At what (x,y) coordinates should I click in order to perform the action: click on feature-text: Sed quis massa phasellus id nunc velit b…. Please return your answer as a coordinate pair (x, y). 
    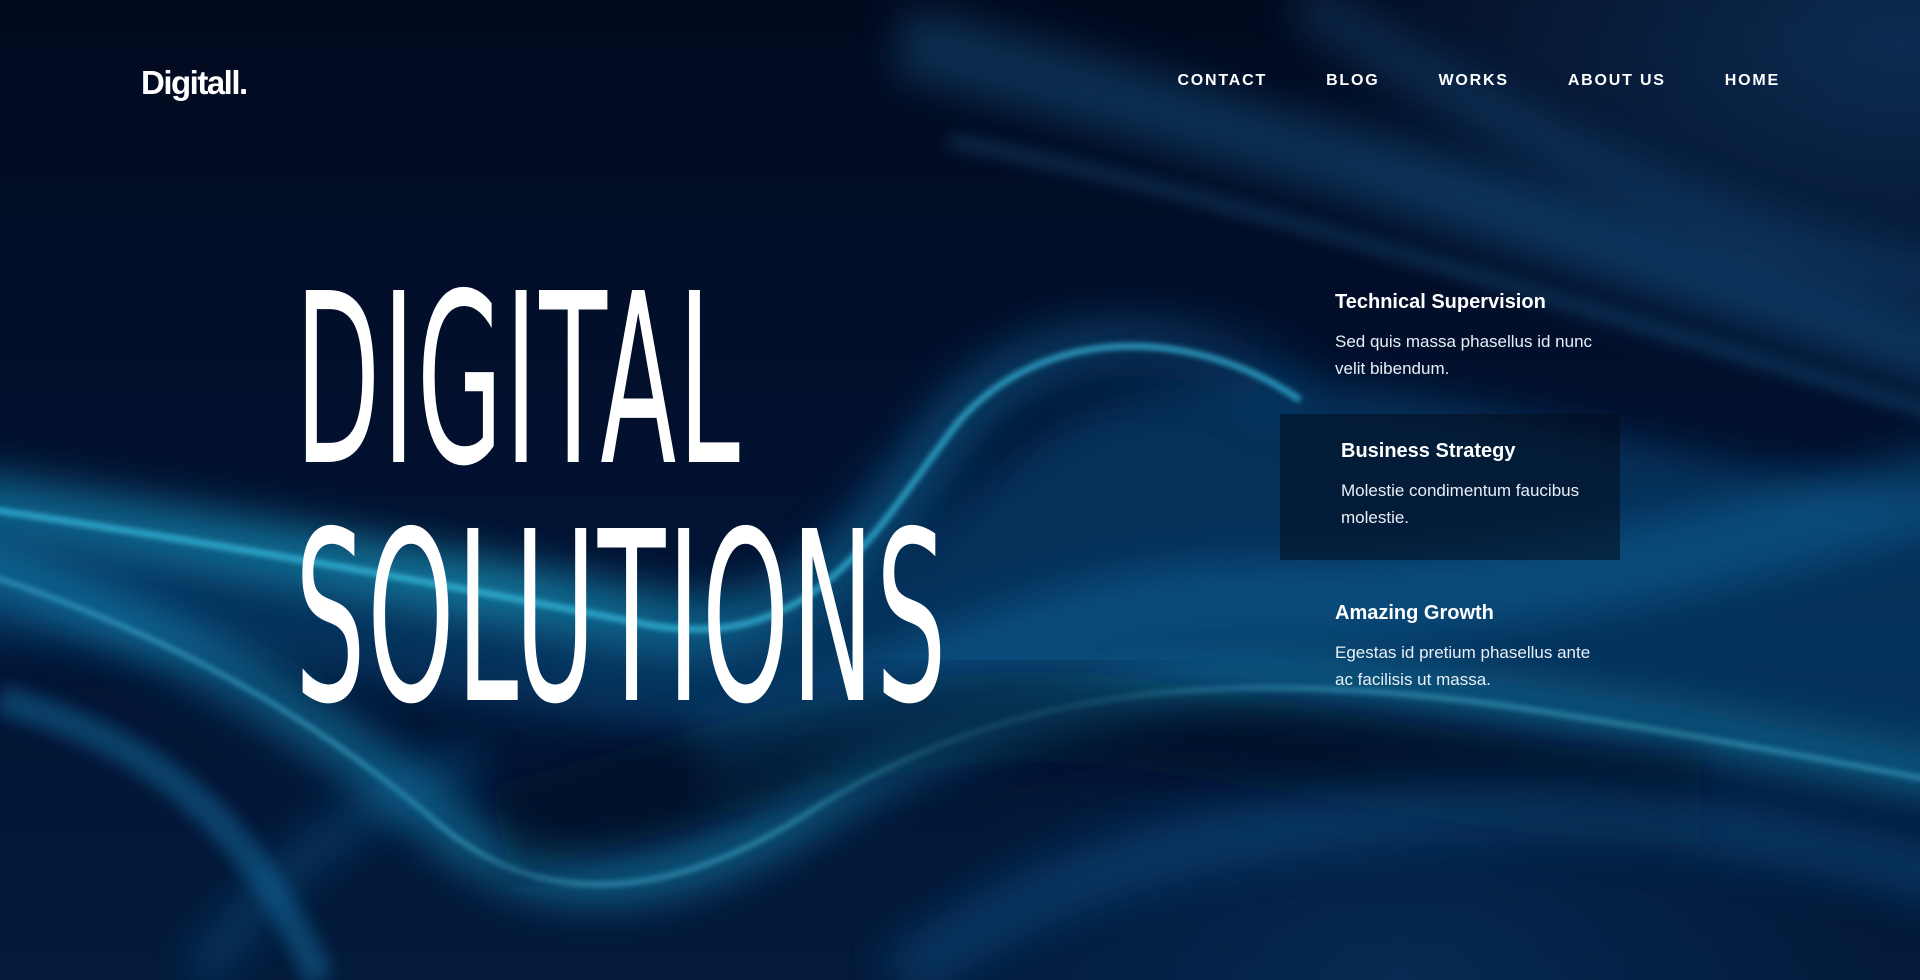
    Looking at the image, I should click on (1464, 355).